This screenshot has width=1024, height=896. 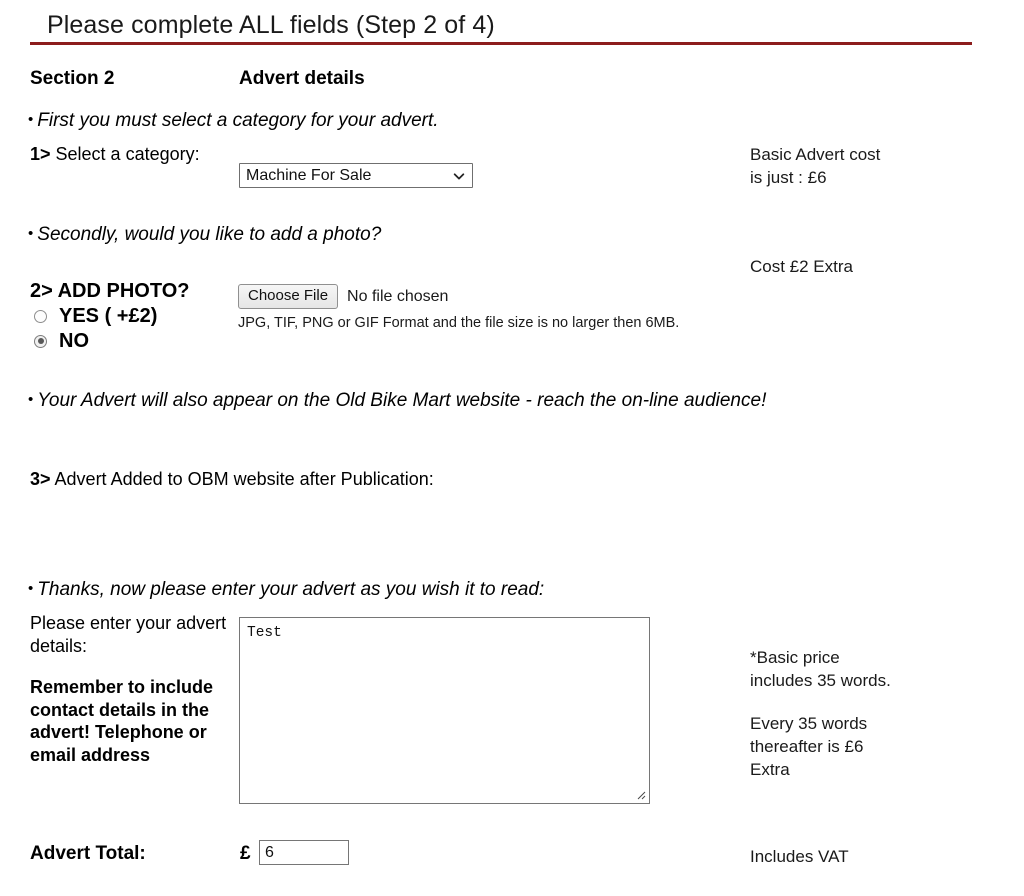 I want to click on category-select: Machine For Sale, so click(x=356, y=175).